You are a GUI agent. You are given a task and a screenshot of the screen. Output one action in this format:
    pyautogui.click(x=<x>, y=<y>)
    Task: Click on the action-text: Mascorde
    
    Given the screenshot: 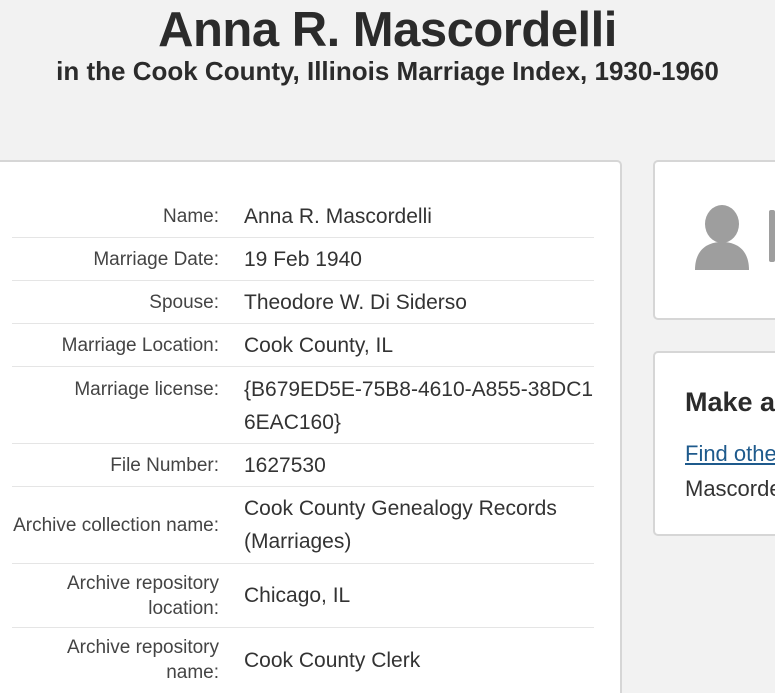 What is the action you would take?
    pyautogui.click(x=730, y=488)
    